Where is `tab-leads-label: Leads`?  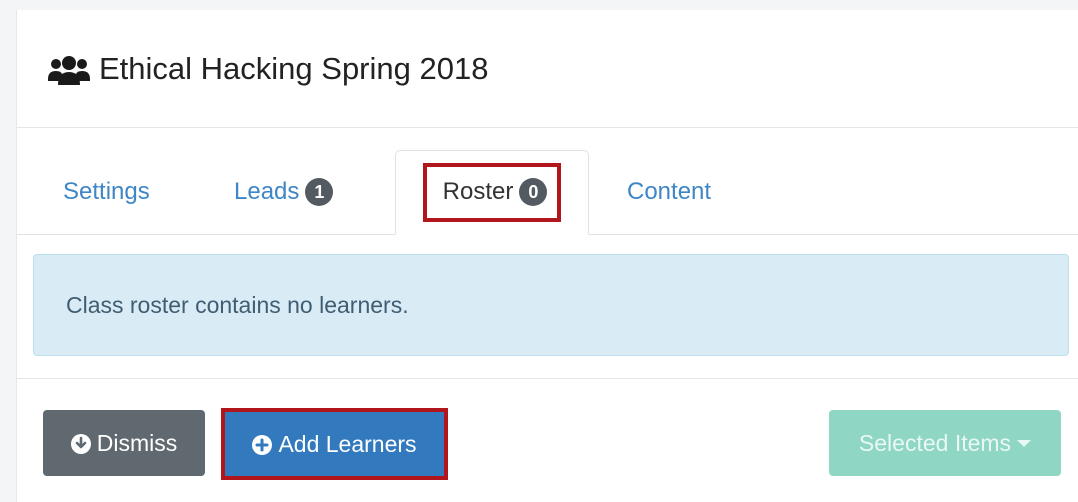
tab-leads-label: Leads is located at coordinates (267, 191).